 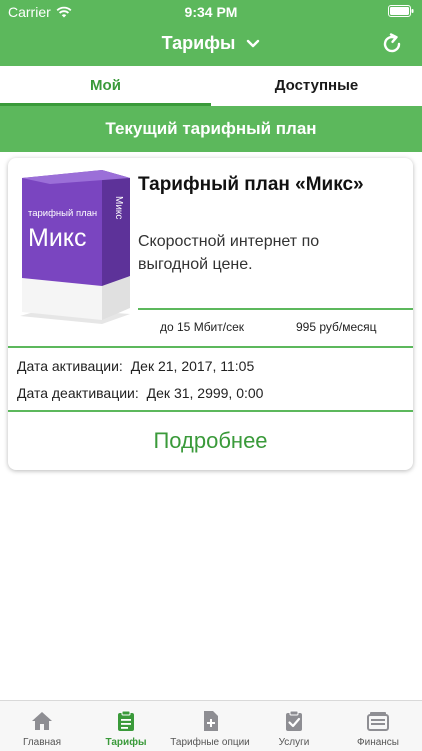 What do you see at coordinates (126, 720) in the screenshot?
I see `clipboard-icon` at bounding box center [126, 720].